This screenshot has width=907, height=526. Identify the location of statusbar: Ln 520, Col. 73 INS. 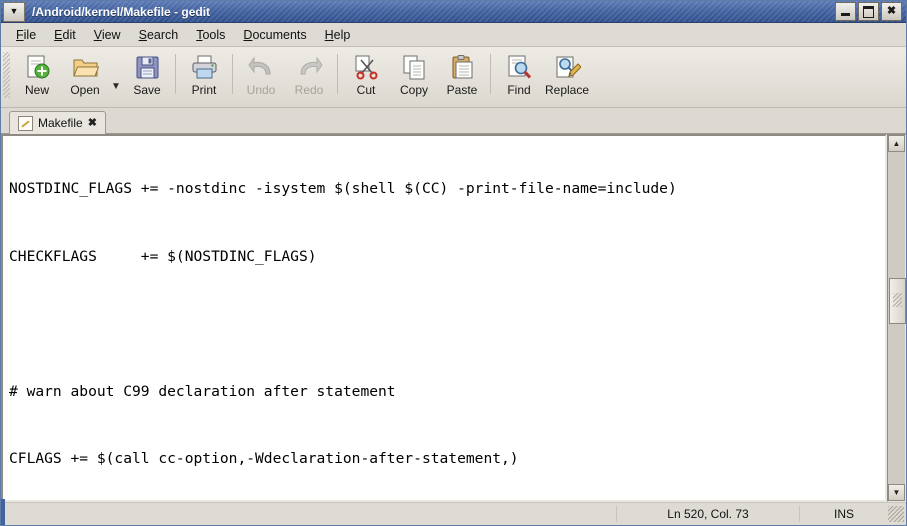
(453, 513).